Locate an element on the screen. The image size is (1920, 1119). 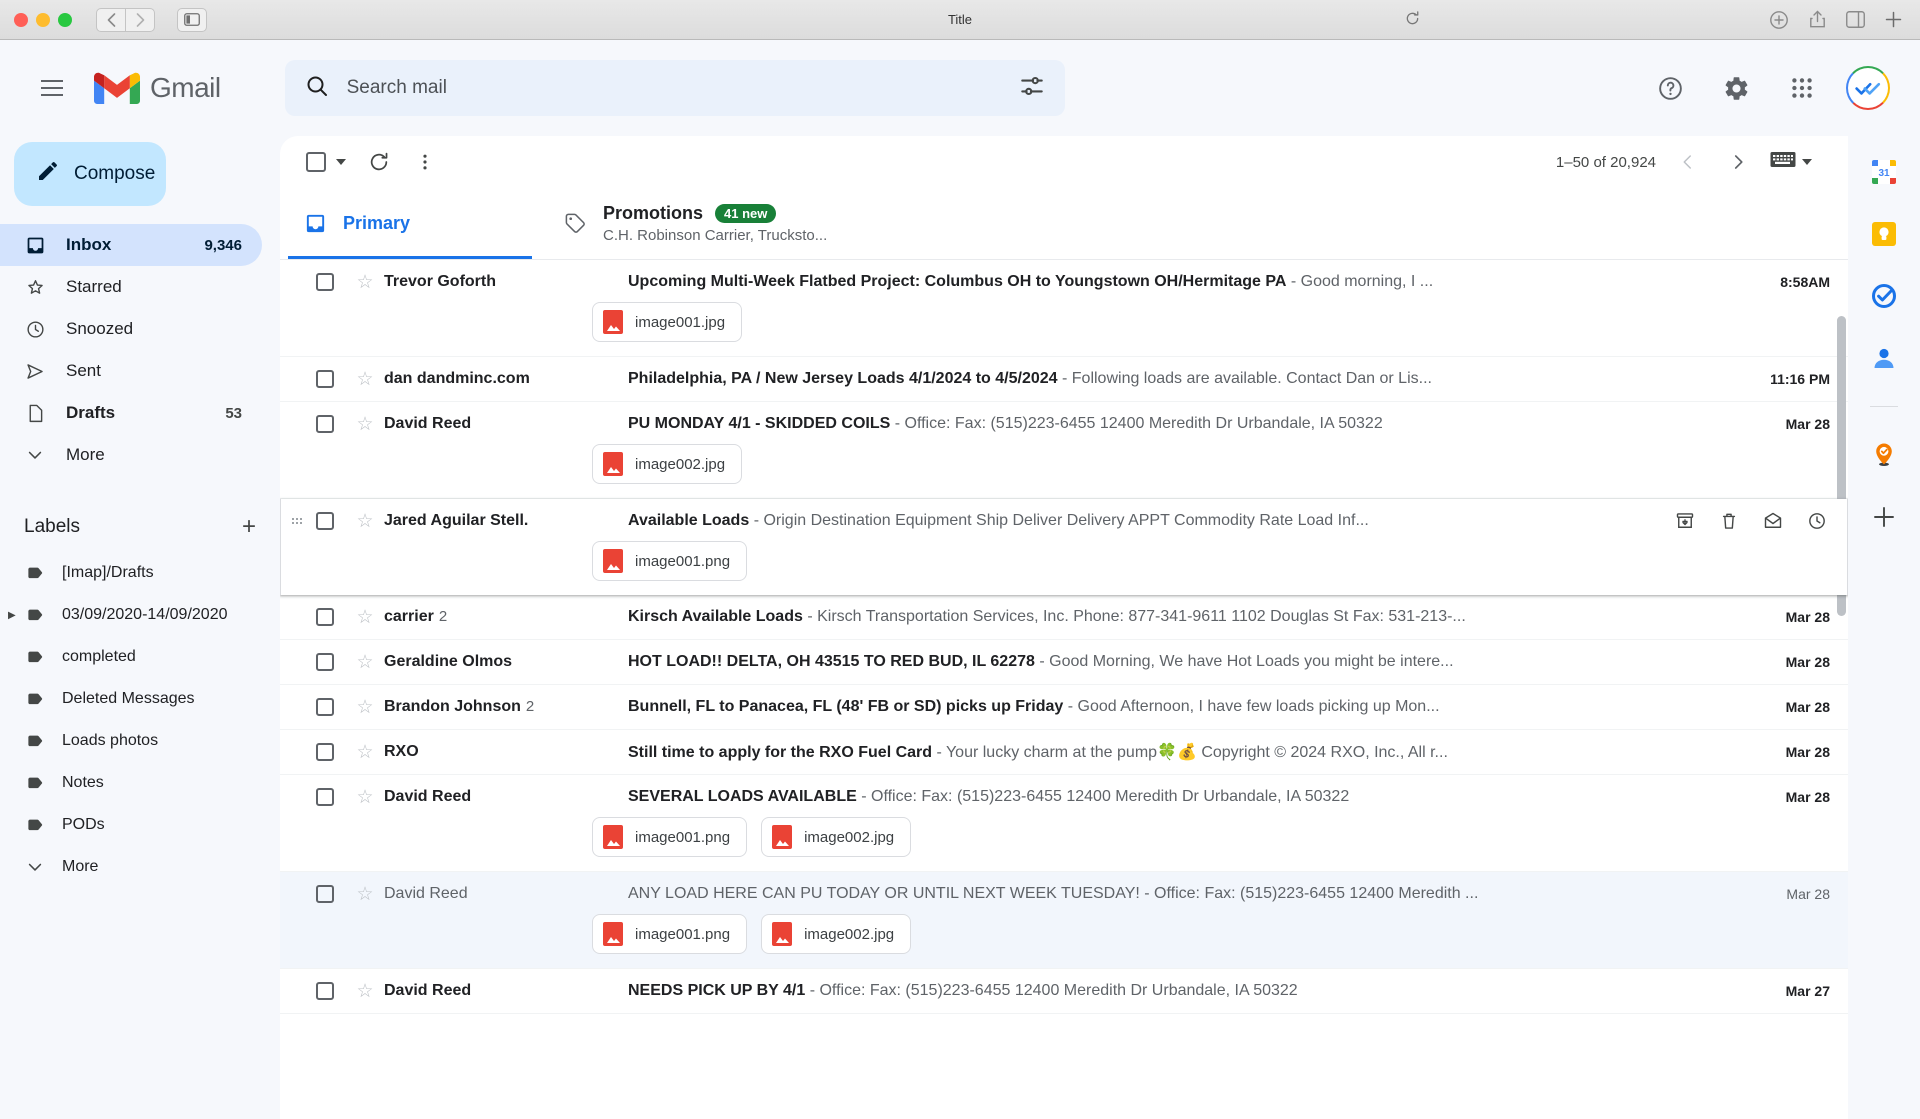
google-calendar-icon: 31 is located at coordinates (1884, 172).